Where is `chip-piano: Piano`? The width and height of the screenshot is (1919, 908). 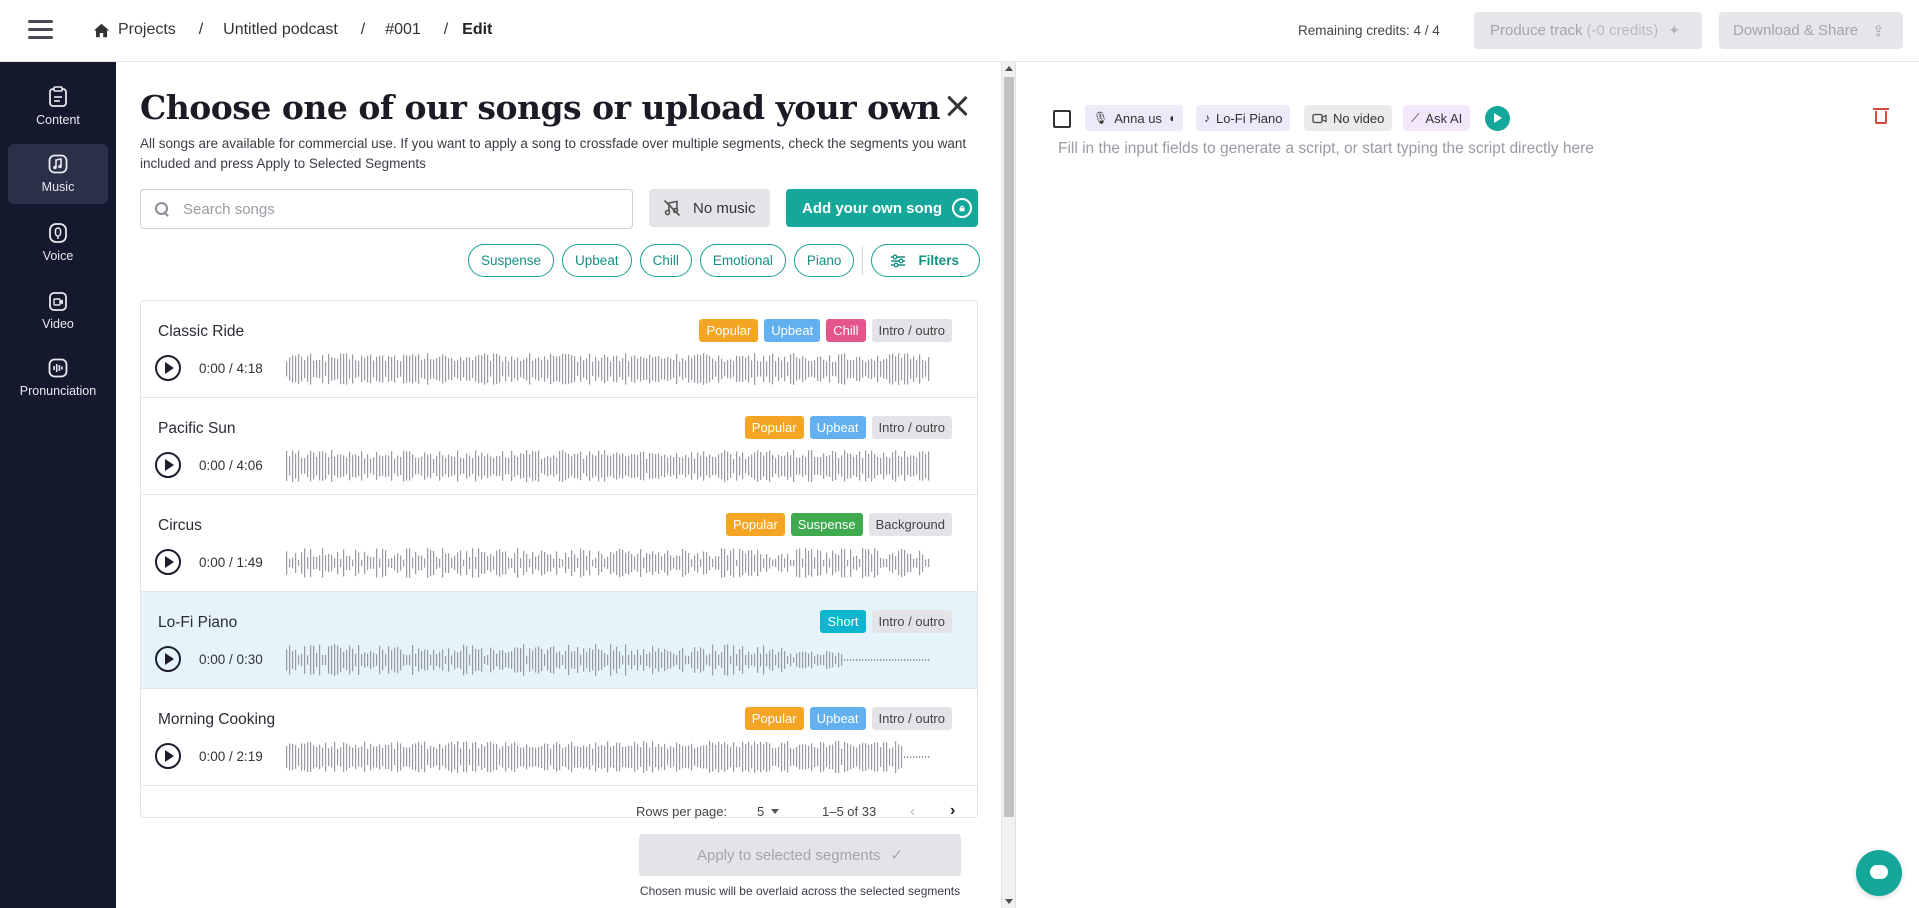 chip-piano: Piano is located at coordinates (824, 260).